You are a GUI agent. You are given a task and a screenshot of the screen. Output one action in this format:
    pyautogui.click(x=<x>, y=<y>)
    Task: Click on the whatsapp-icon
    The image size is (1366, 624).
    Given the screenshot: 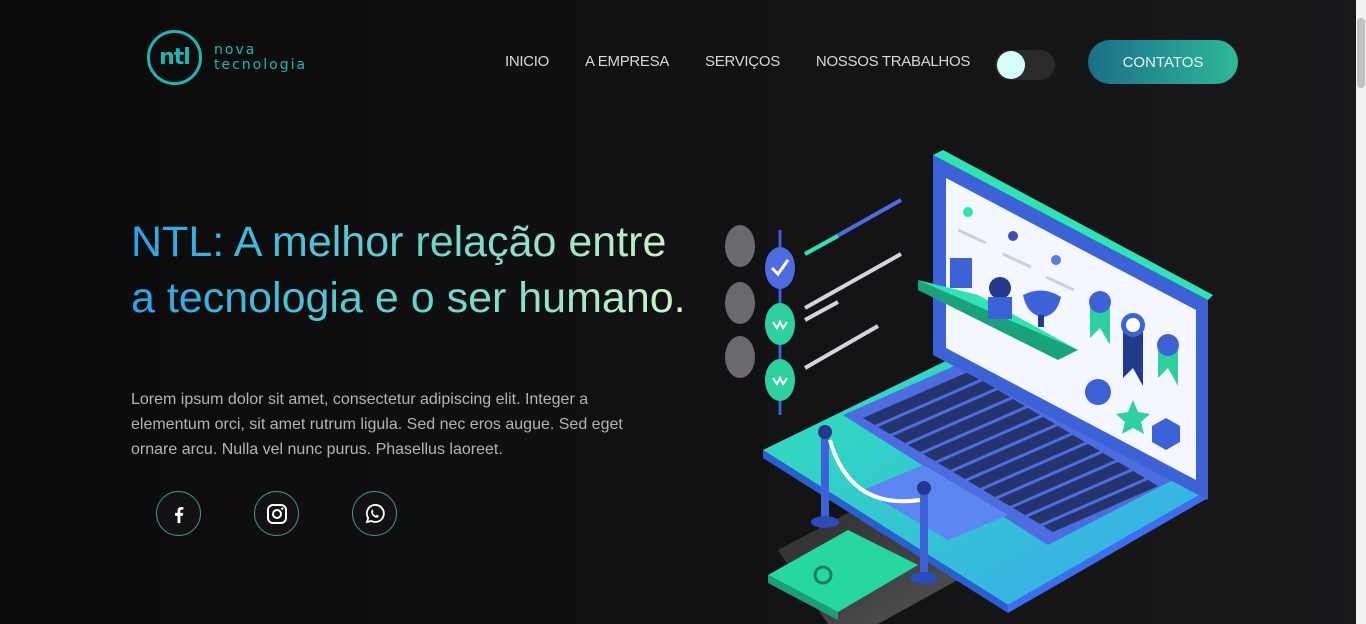 What is the action you would take?
    pyautogui.click(x=375, y=513)
    